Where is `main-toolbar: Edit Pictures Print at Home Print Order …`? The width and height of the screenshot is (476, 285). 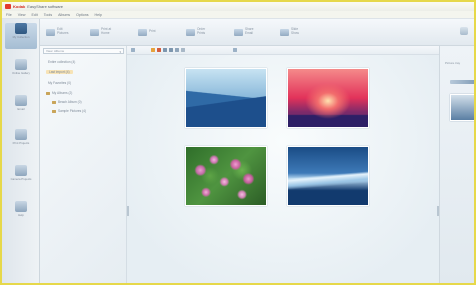
main-toolbar: Edit Pictures Print at Home Print Order … is located at coordinates (257, 32).